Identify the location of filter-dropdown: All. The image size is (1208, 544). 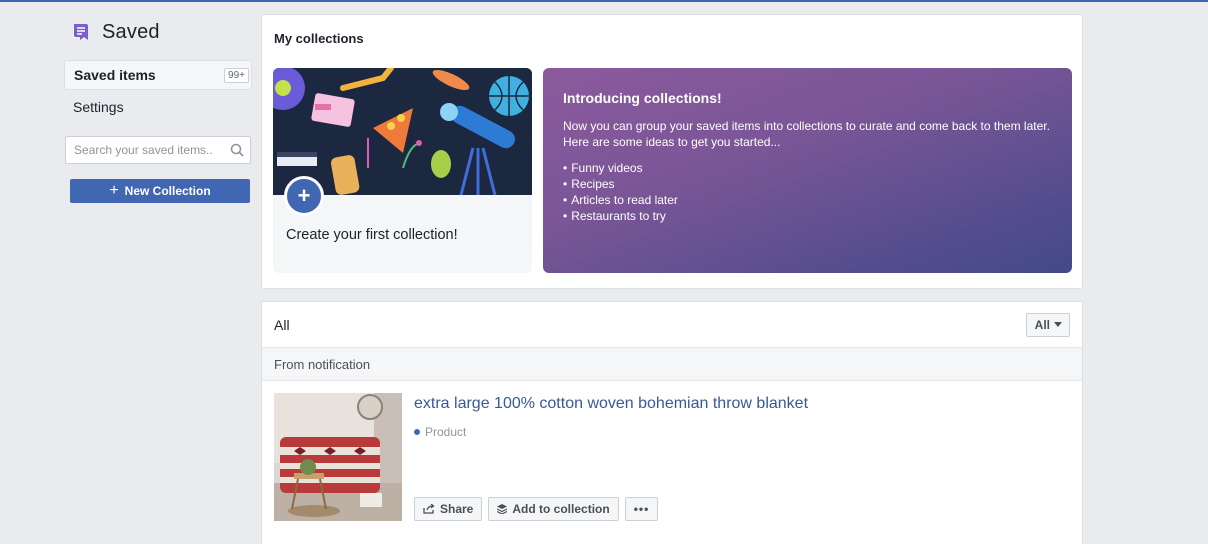
(1047, 324).